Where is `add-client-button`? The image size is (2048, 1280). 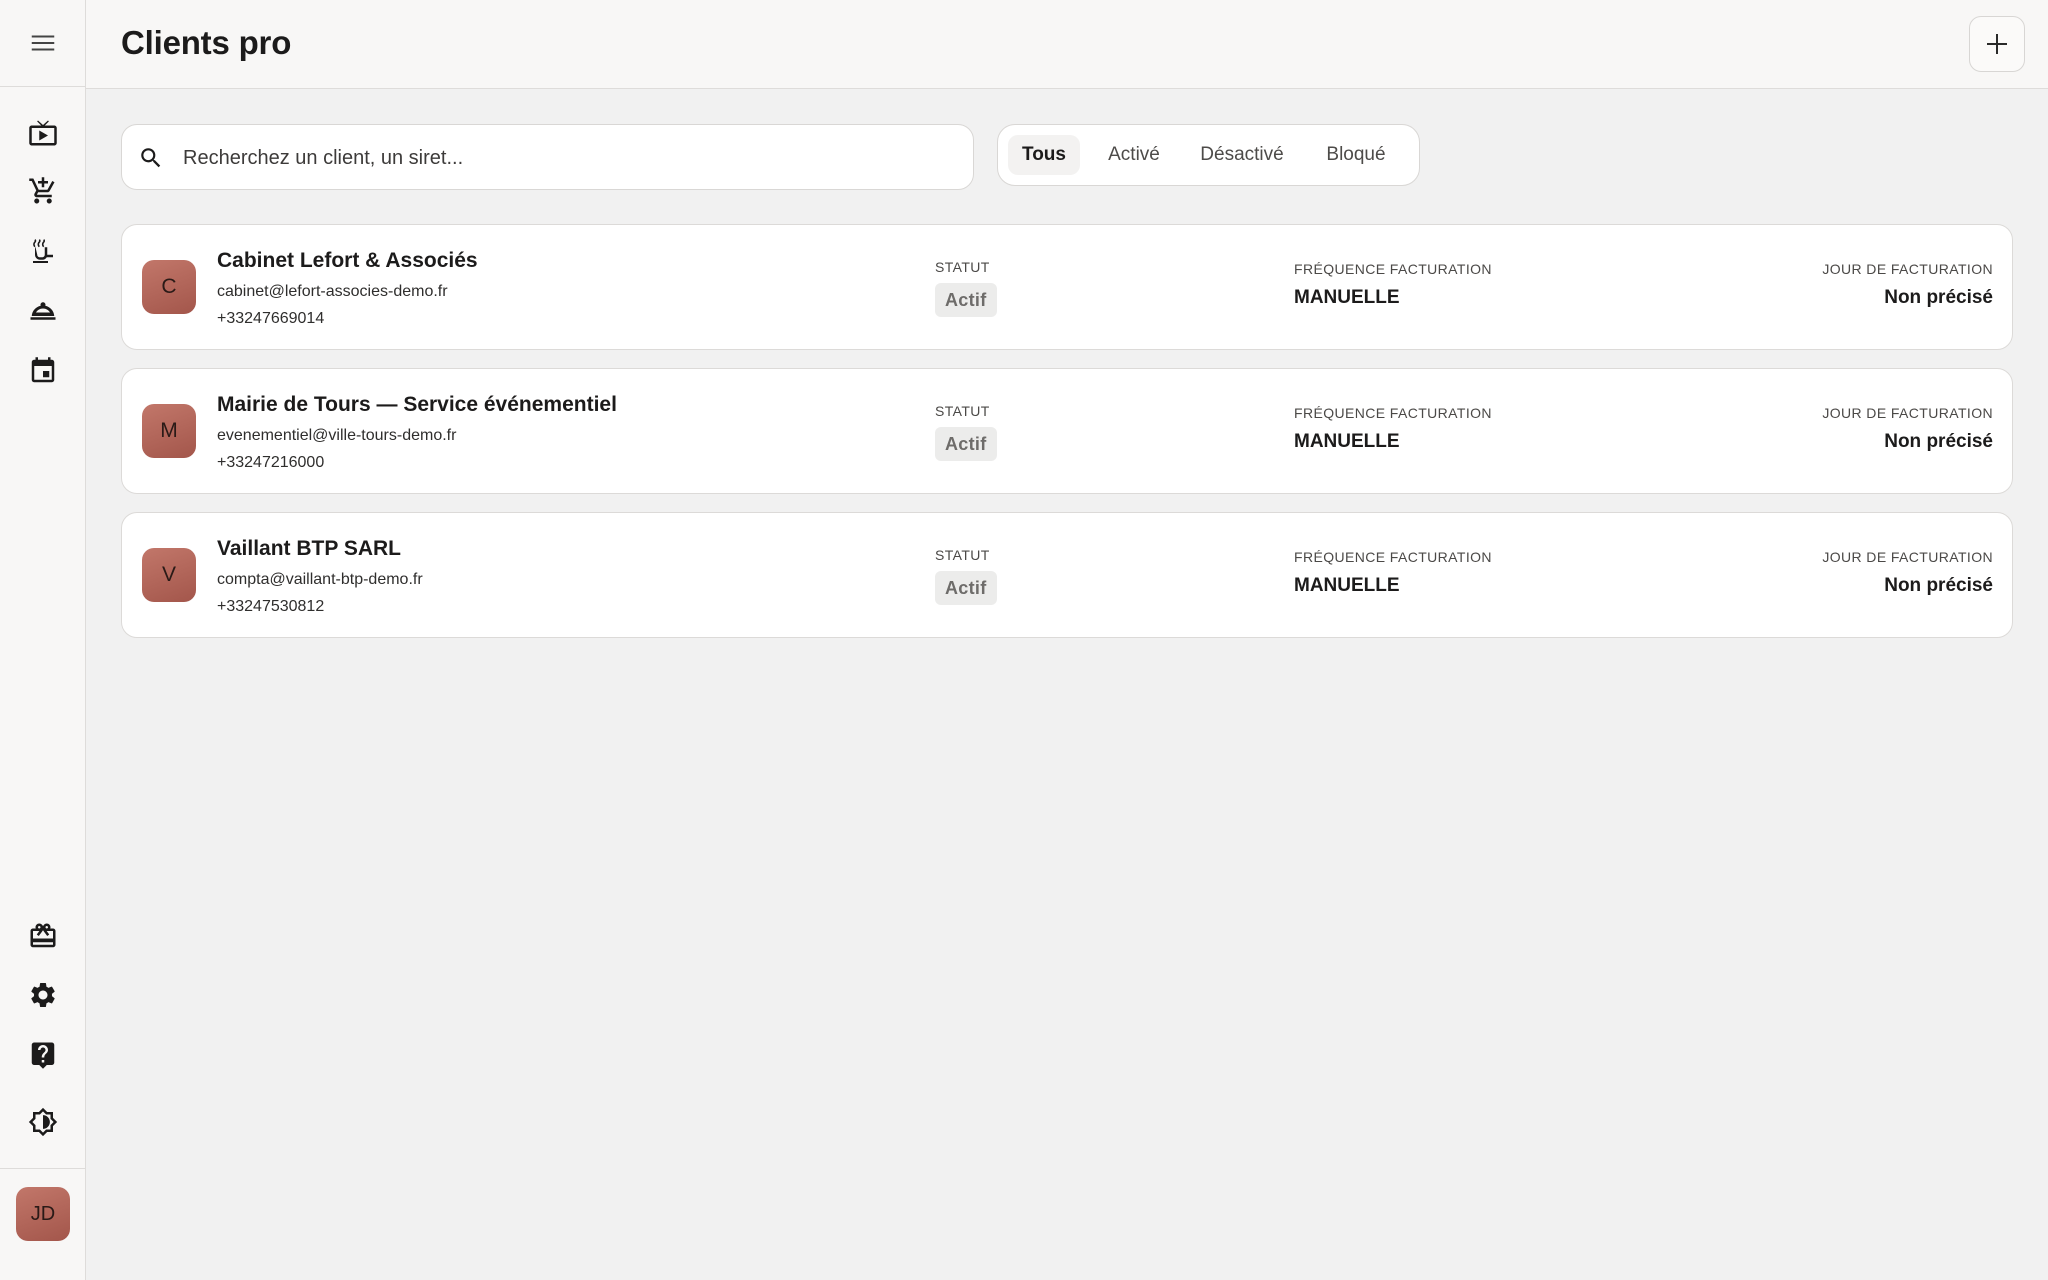 add-client-button is located at coordinates (1997, 44).